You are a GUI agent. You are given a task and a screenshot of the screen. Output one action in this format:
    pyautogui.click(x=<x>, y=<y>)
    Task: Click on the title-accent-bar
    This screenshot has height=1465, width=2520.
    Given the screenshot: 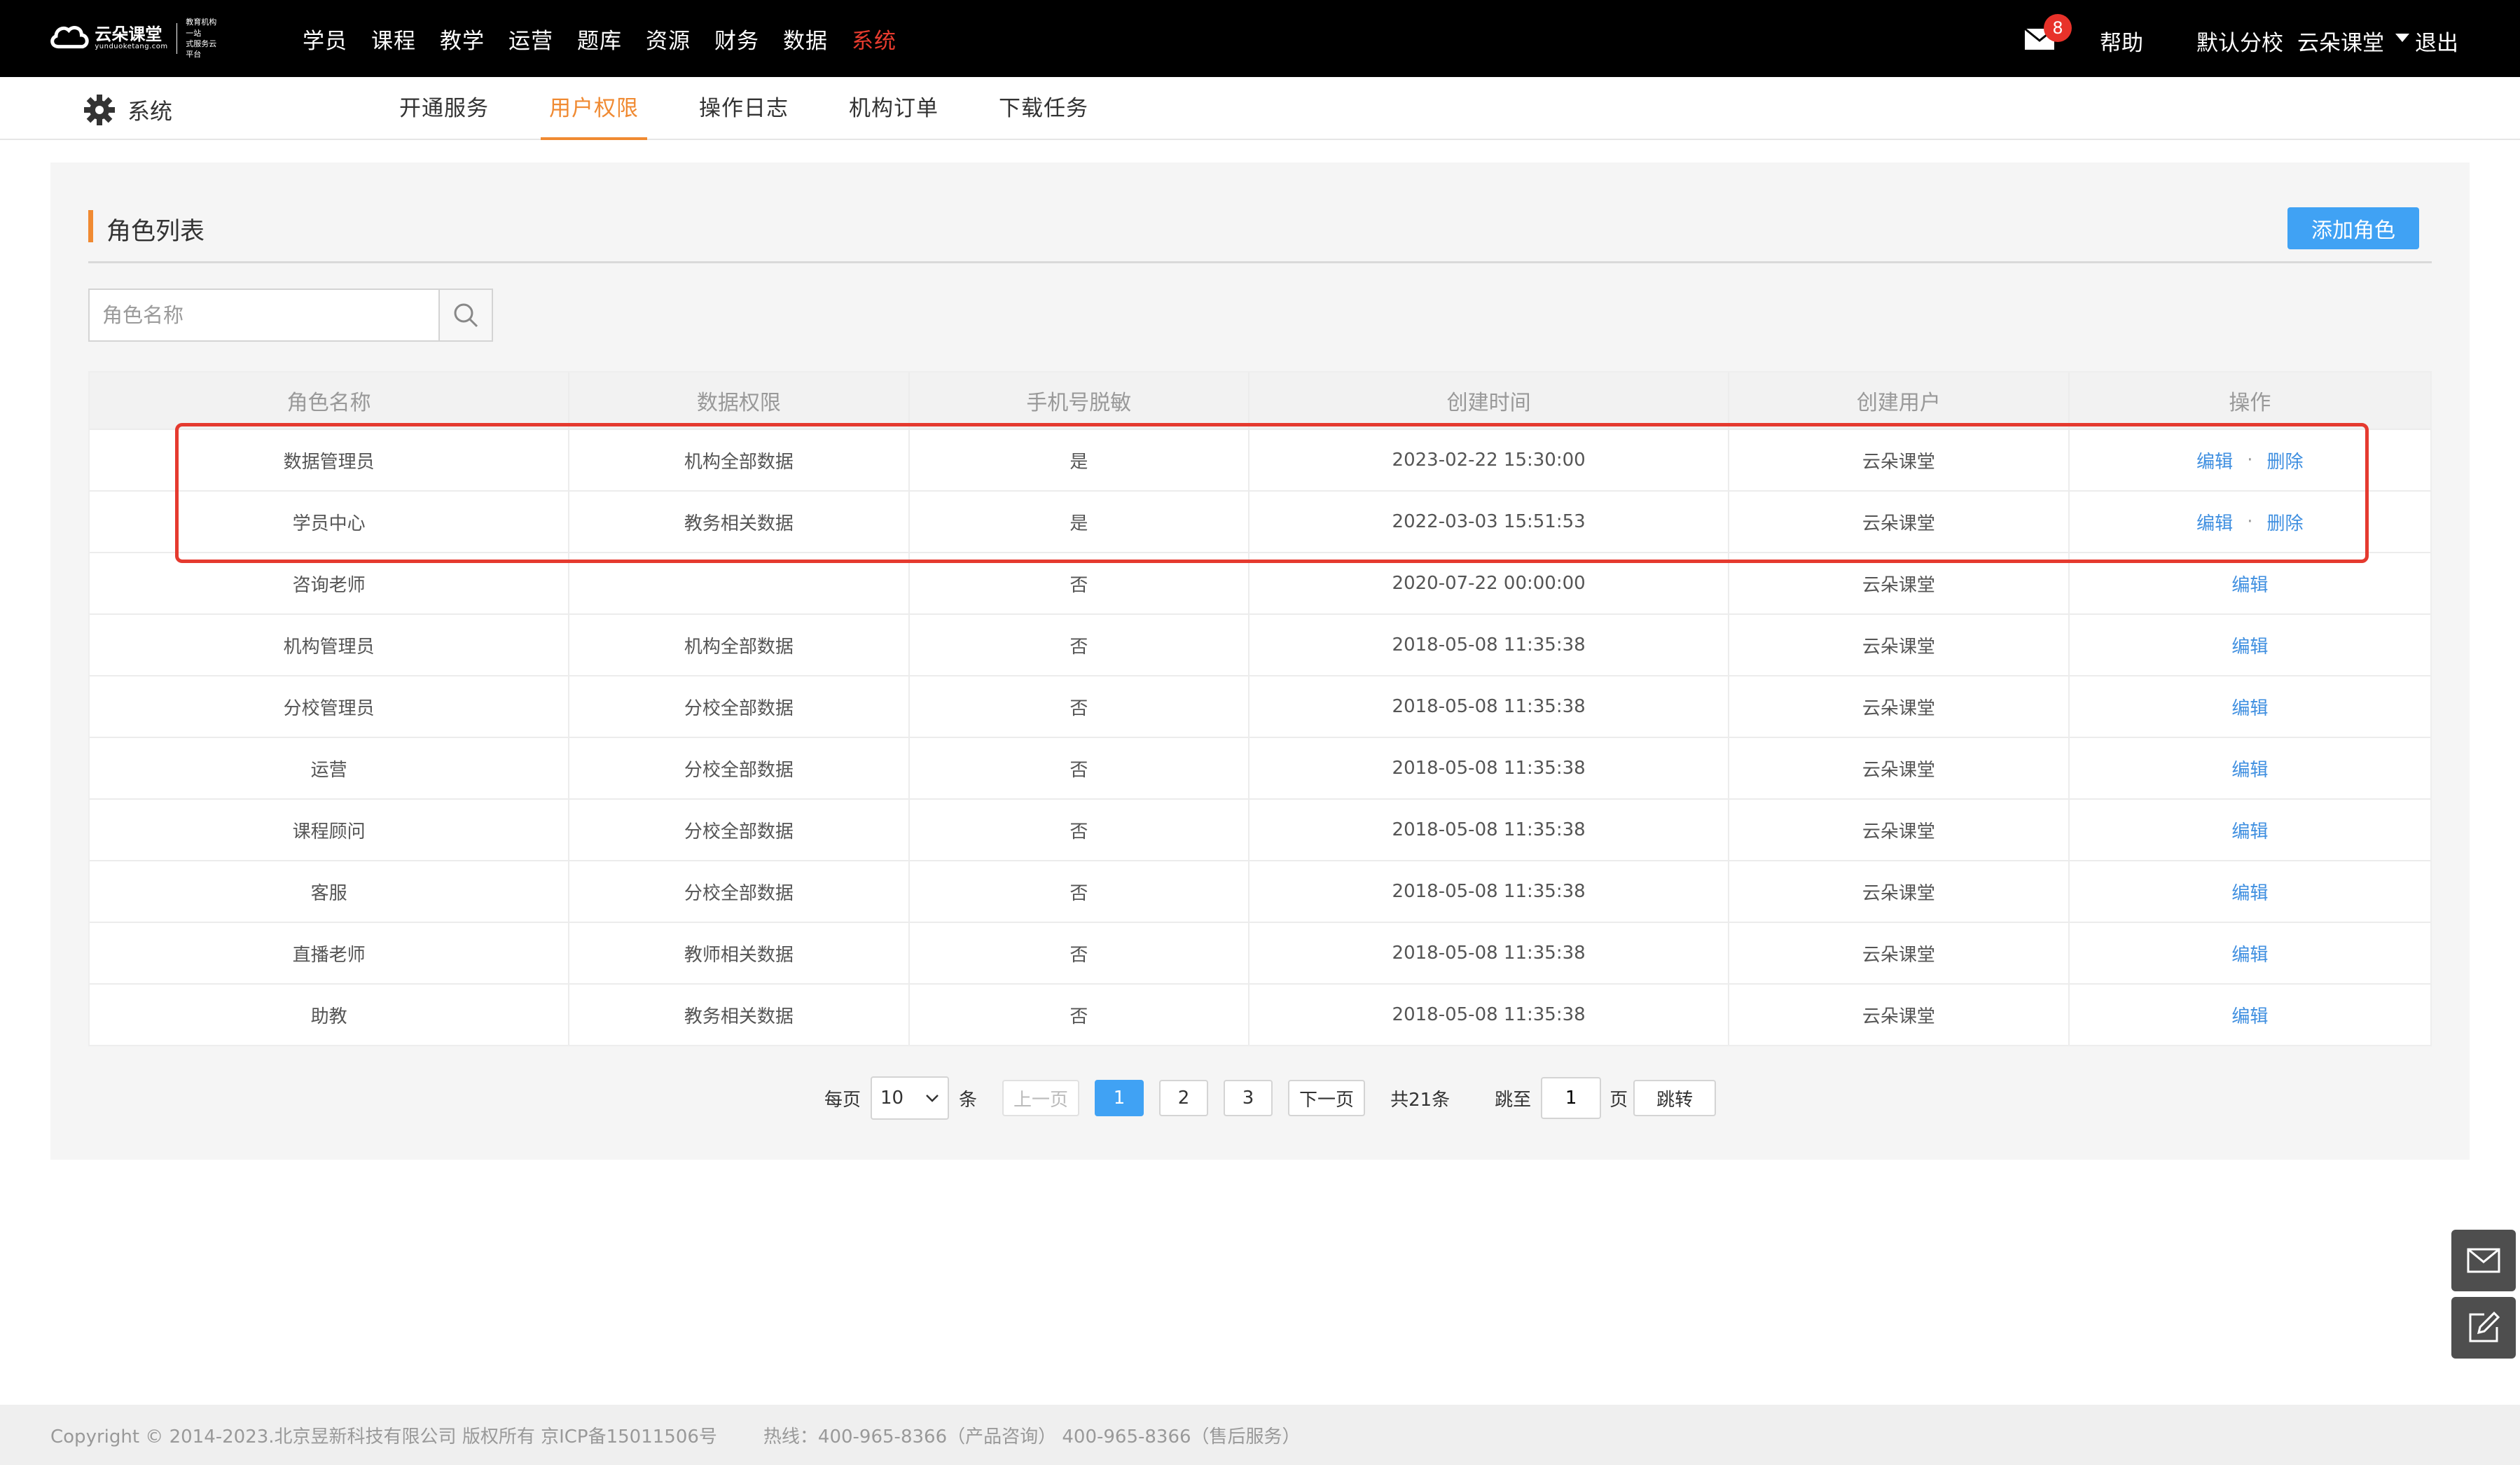 What is the action you would take?
    pyautogui.click(x=90, y=226)
    